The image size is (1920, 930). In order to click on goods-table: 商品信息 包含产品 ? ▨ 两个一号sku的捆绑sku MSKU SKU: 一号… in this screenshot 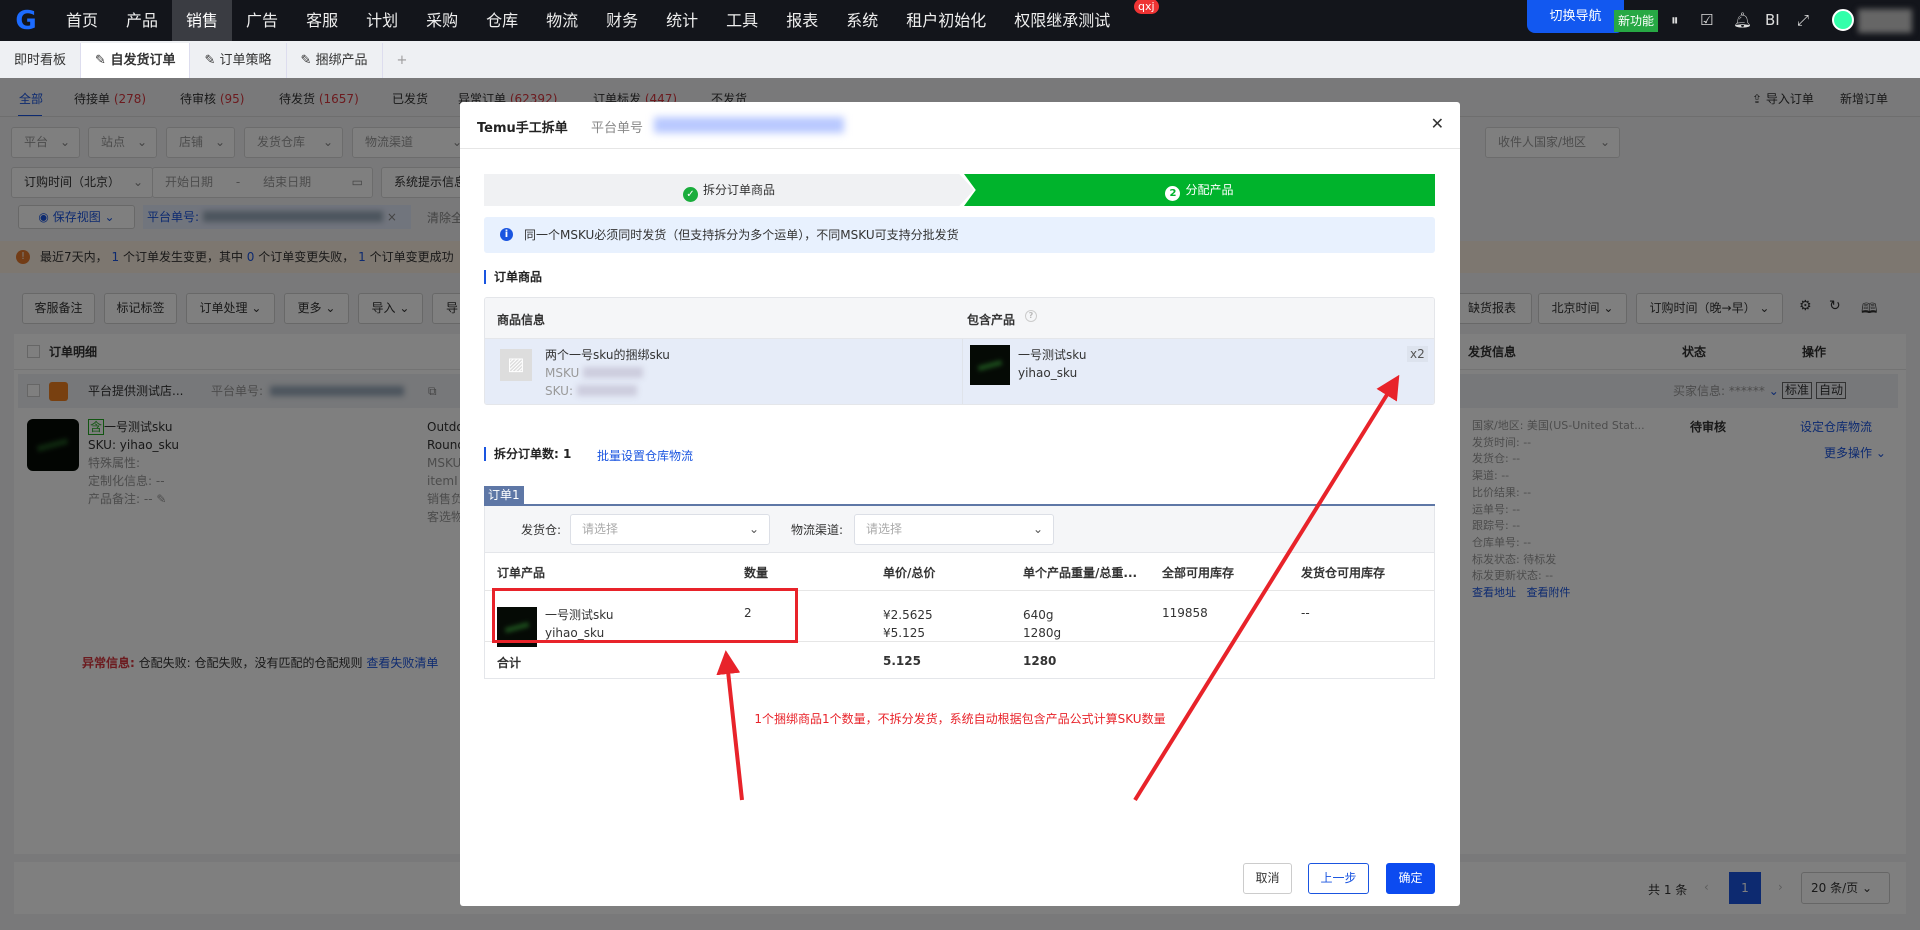, I will do `click(959, 351)`.